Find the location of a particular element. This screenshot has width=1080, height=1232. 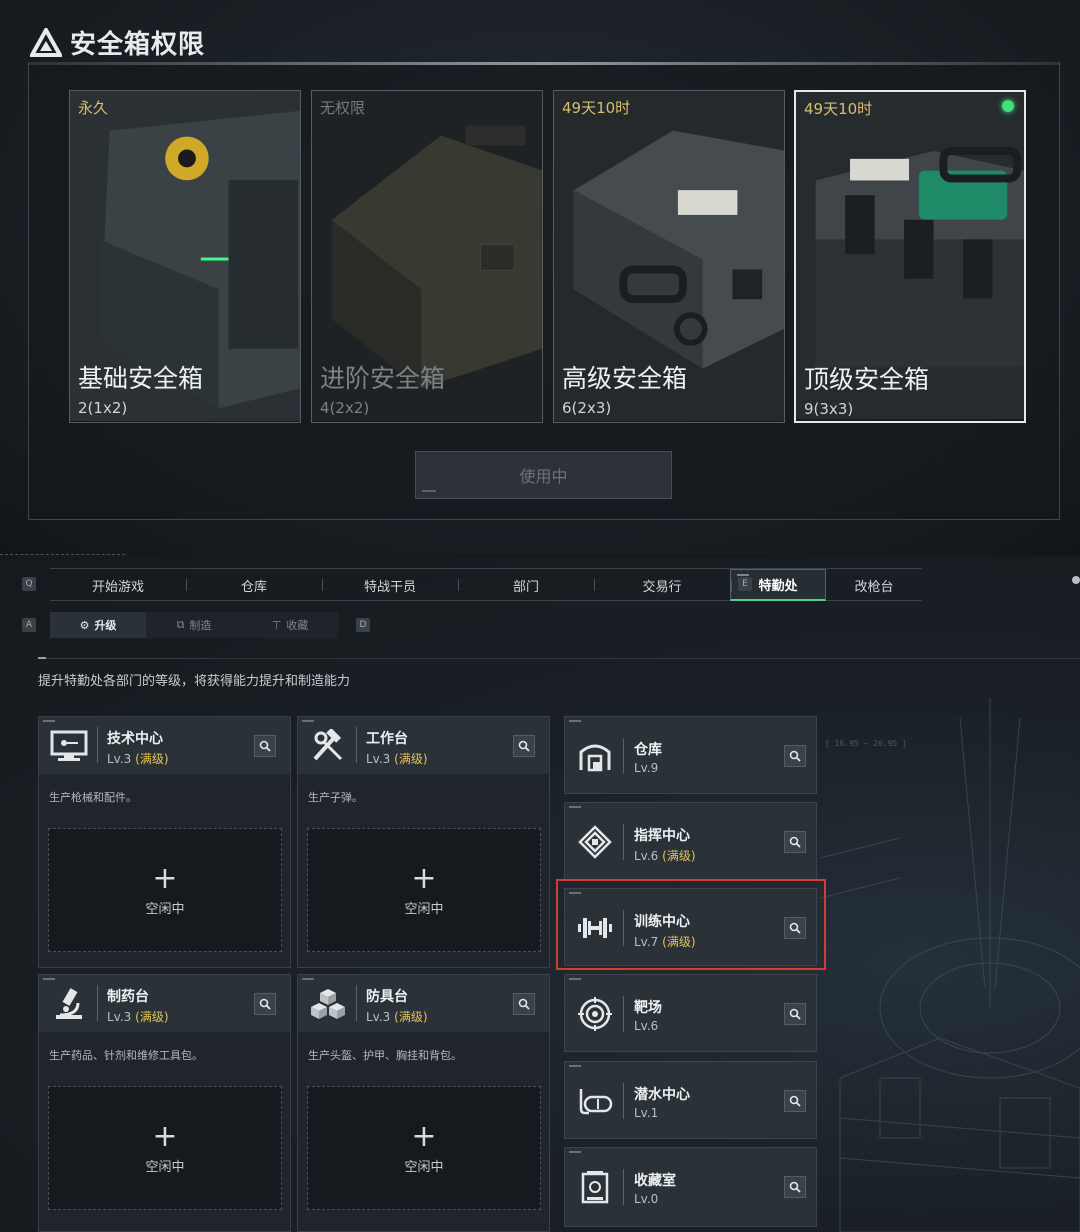

case-capacity: 9(3x3) is located at coordinates (829, 409).